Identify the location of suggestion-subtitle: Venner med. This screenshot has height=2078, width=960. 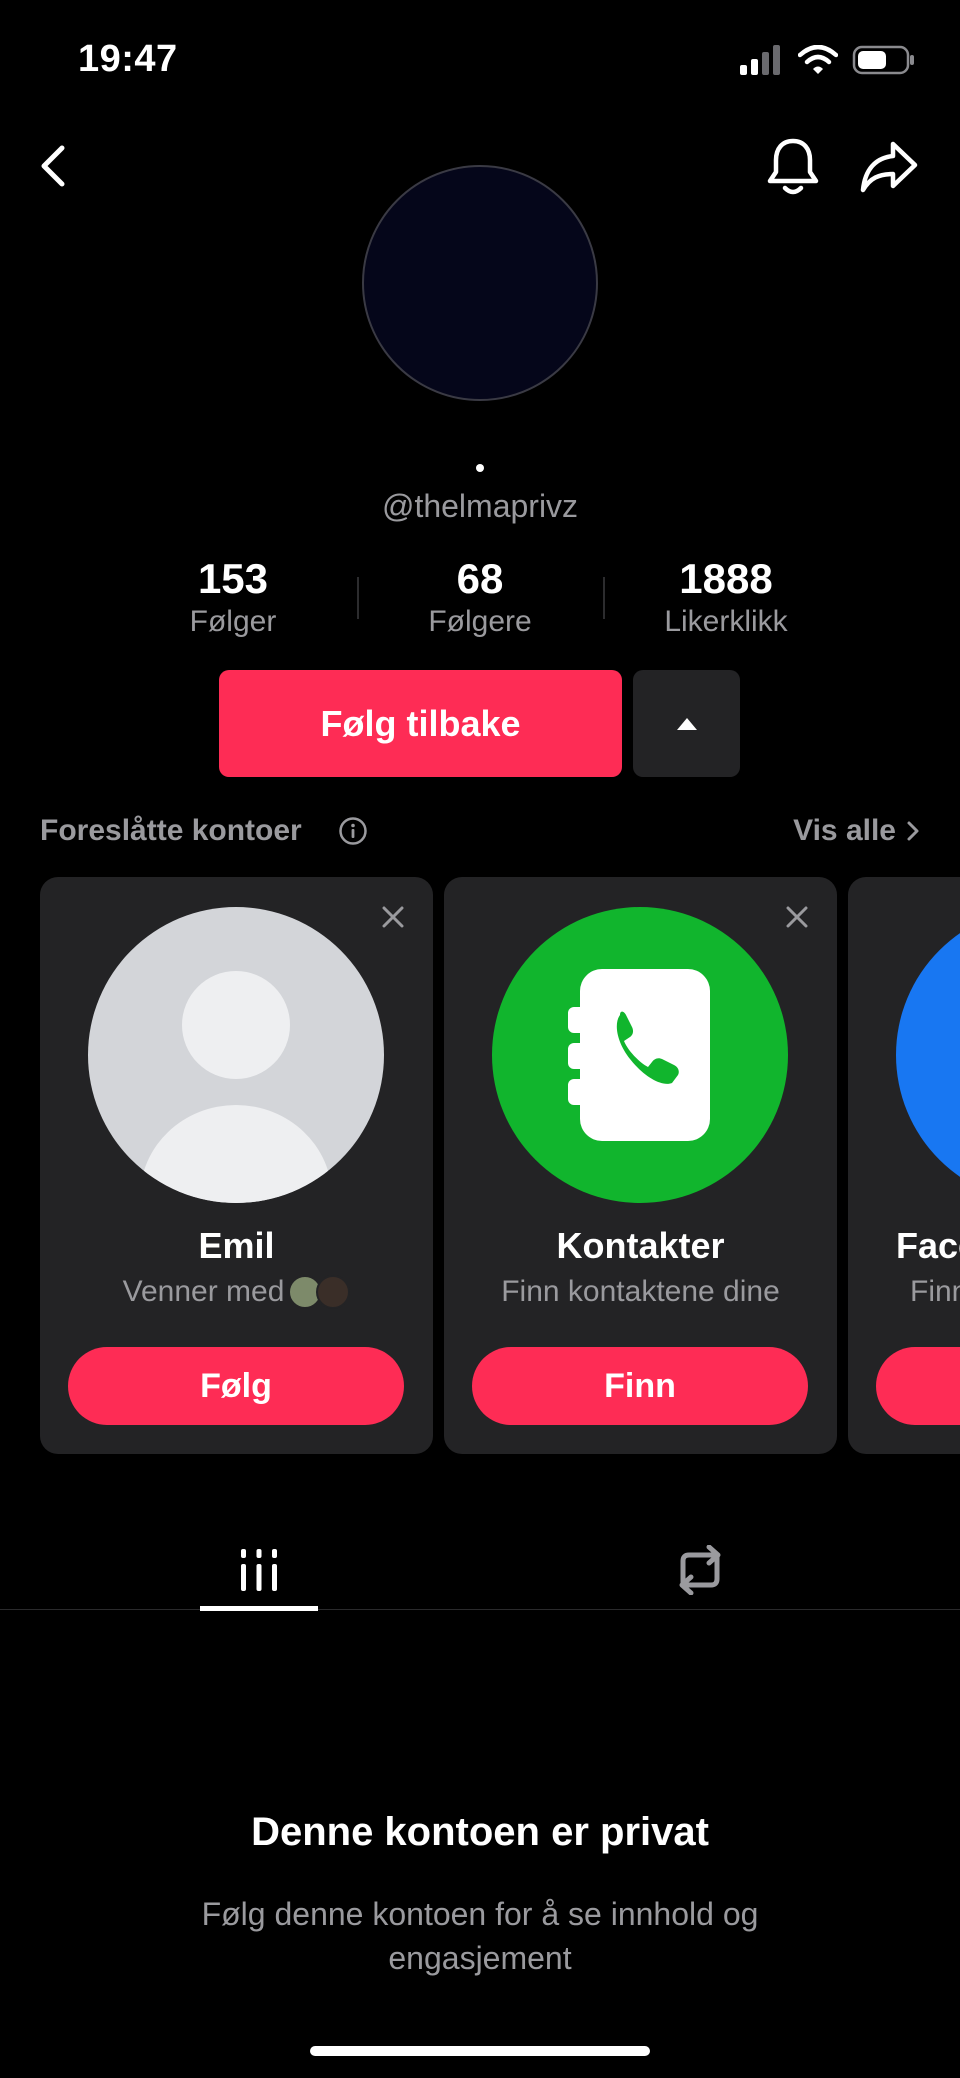
(236, 1292).